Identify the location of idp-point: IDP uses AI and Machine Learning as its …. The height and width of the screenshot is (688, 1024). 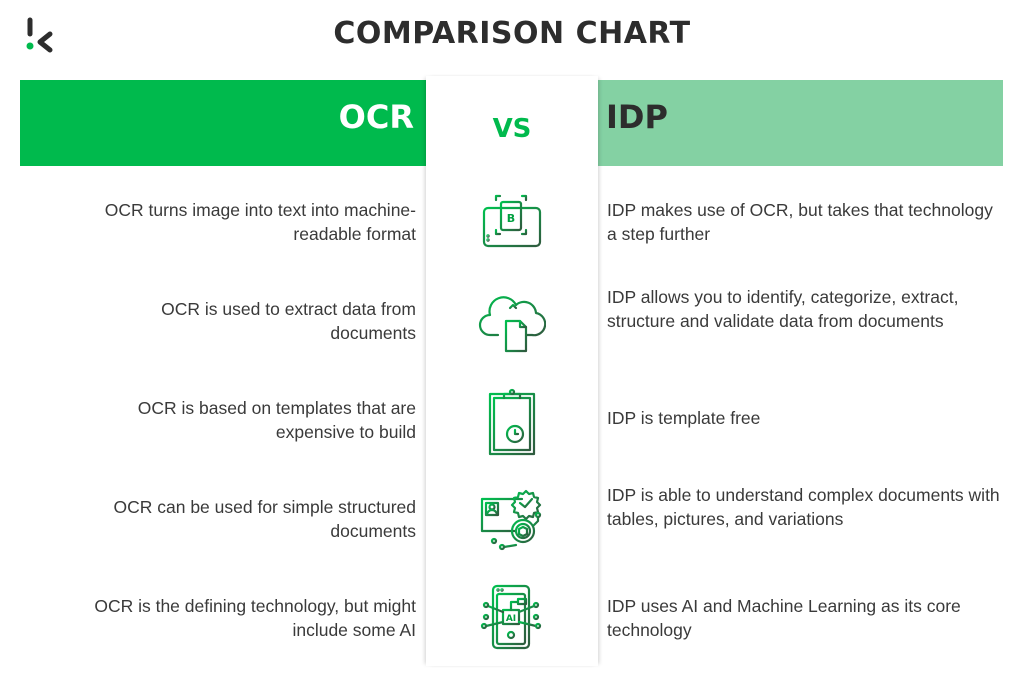
(784, 618).